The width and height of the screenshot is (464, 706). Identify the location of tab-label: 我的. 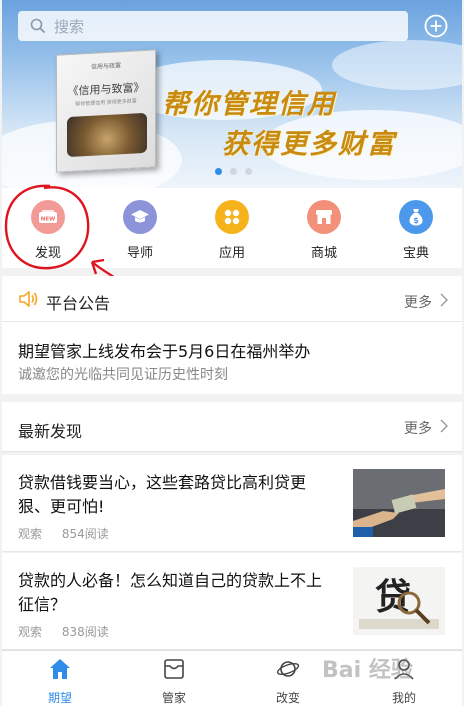
(403, 698).